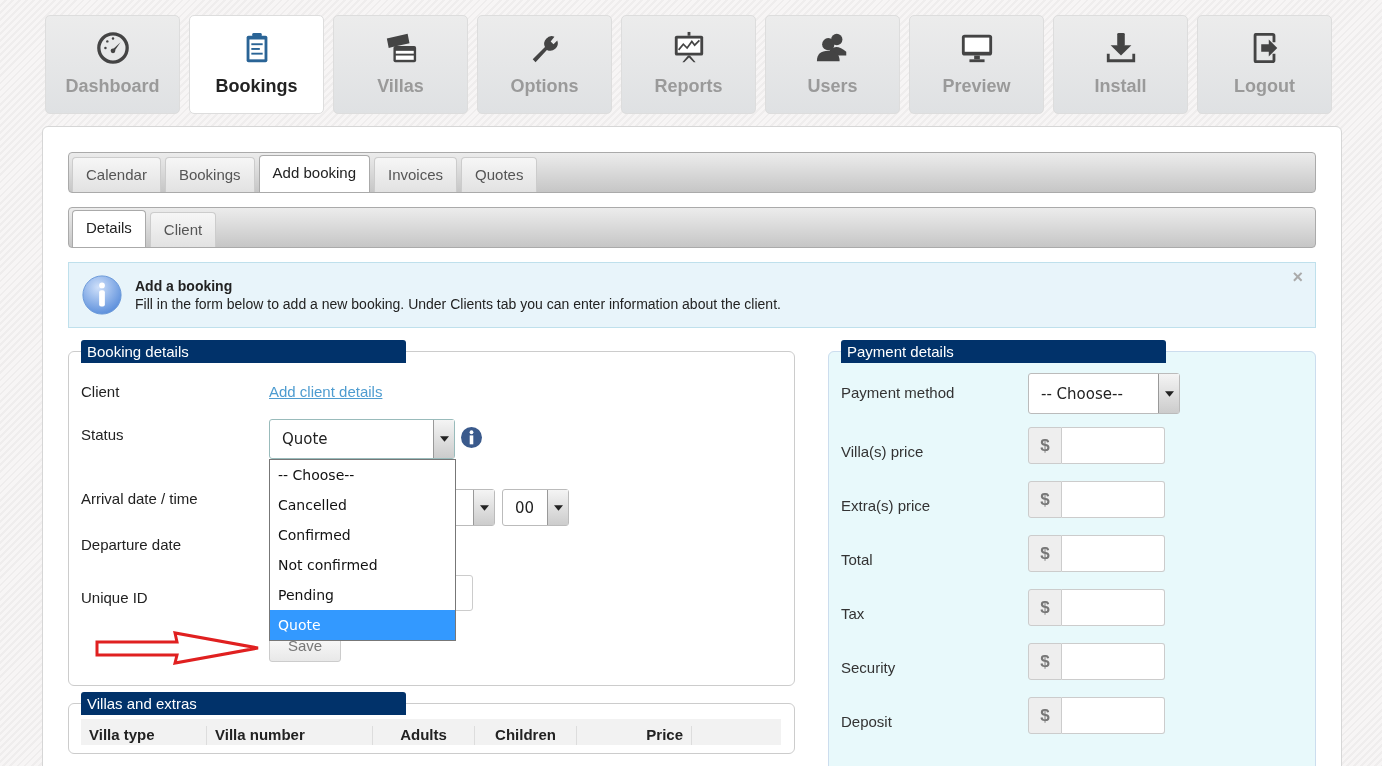 The height and width of the screenshot is (766, 1382). Describe the element at coordinates (103, 435) in the screenshot. I see `field-label: Status` at that location.